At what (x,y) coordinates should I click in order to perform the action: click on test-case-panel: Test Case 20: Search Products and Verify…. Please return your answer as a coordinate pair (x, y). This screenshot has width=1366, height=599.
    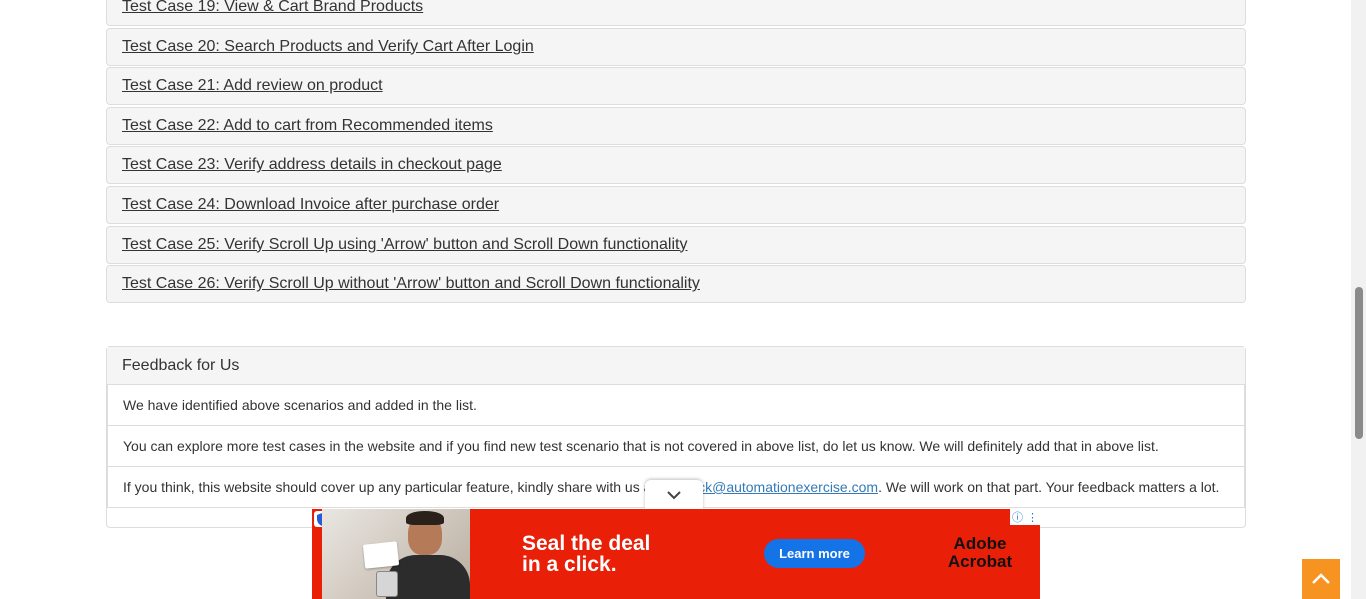
    Looking at the image, I should click on (676, 46).